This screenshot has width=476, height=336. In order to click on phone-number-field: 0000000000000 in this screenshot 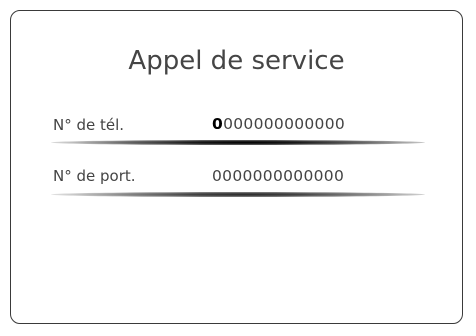, I will do `click(278, 124)`.